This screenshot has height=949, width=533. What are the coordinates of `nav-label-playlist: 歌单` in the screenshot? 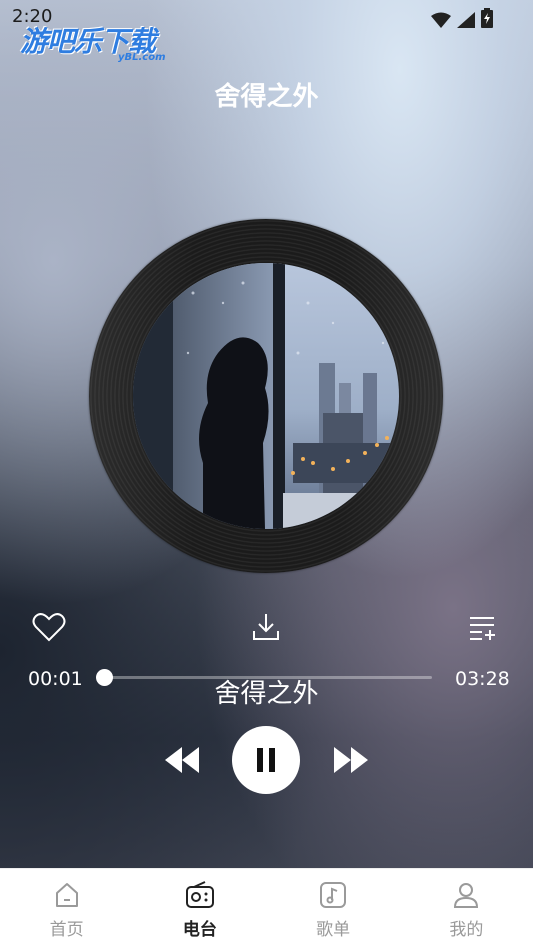 It's located at (333, 930).